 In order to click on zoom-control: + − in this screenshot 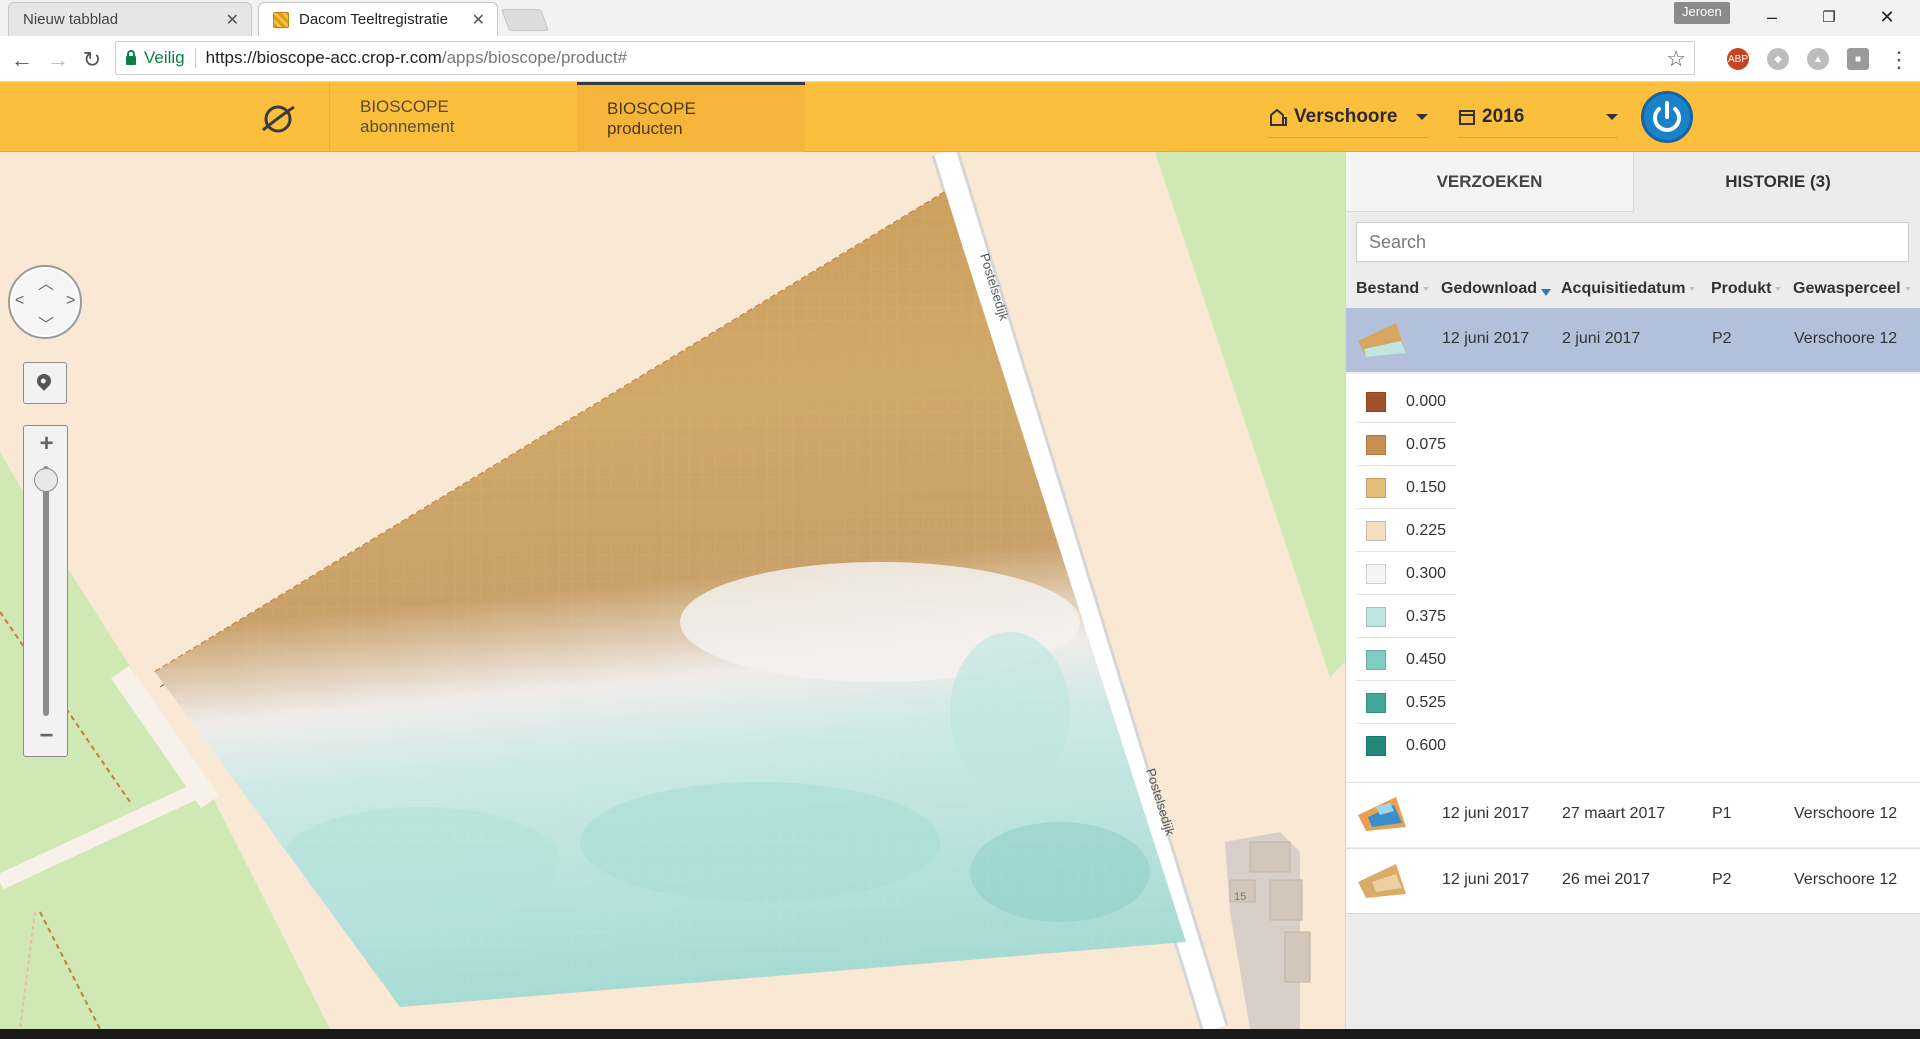, I will do `click(45, 591)`.